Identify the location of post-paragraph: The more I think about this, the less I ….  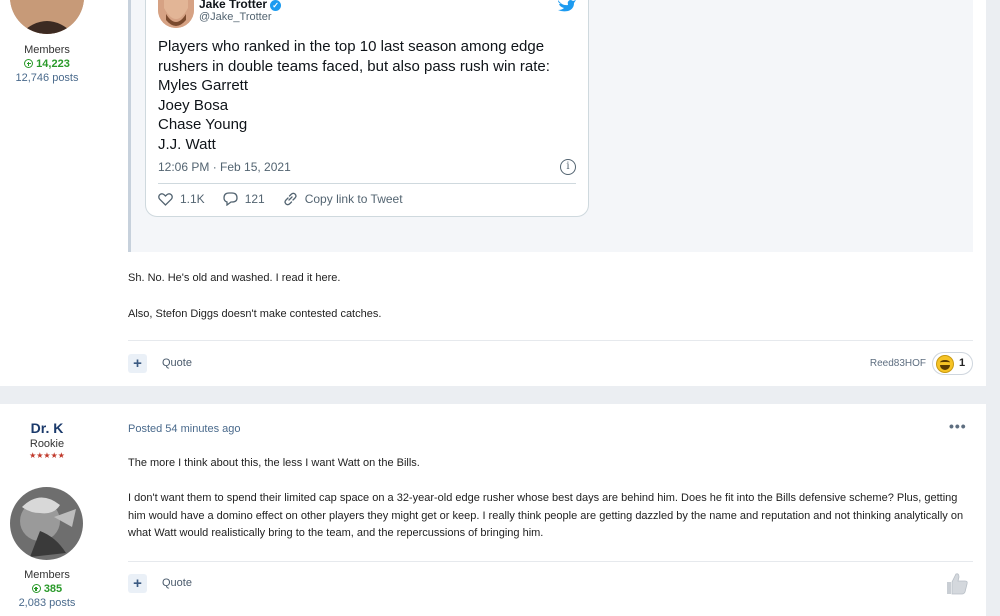
(274, 463).